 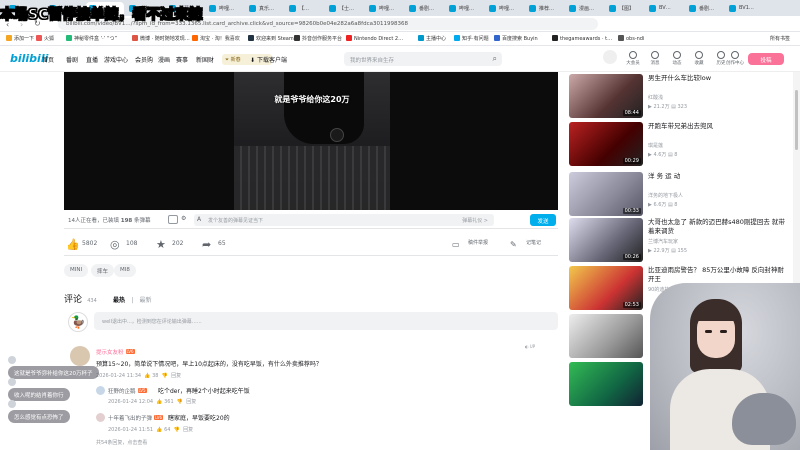 What do you see at coordinates (606, 288) in the screenshot?
I see `recommend-thumbnail: 02:53` at bounding box center [606, 288].